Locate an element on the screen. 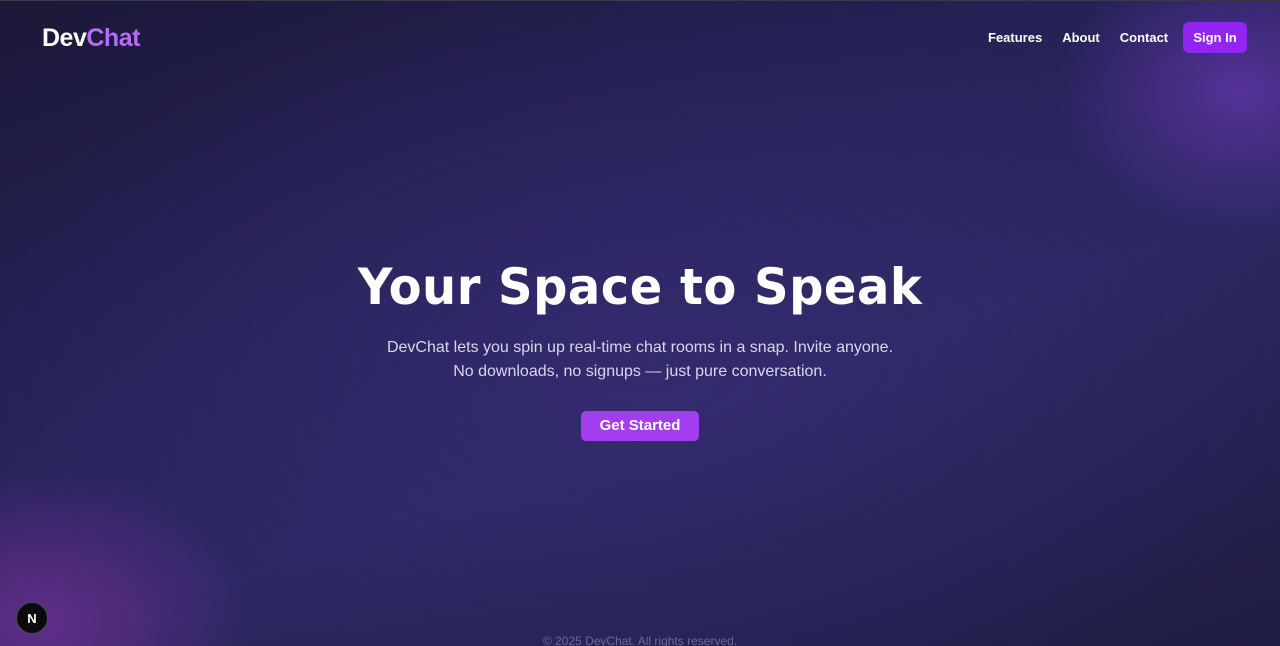  nav-link-features: Features is located at coordinates (1015, 38).